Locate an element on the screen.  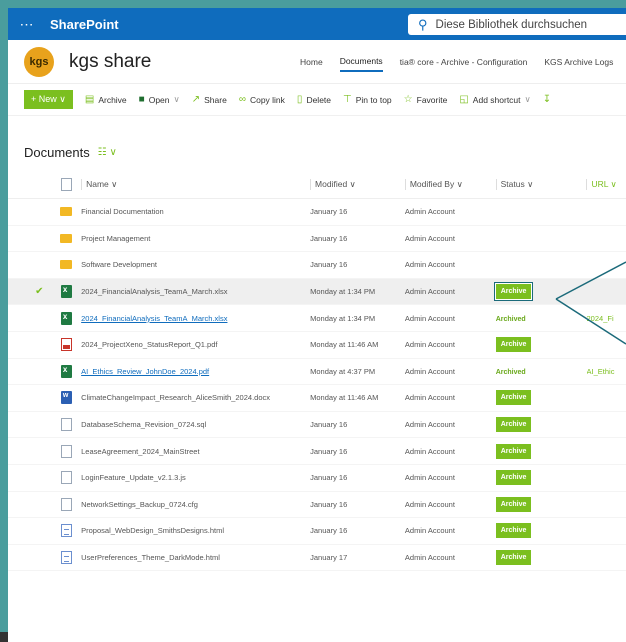
favorite-command: ☆ Favorite is located at coordinates (426, 99).